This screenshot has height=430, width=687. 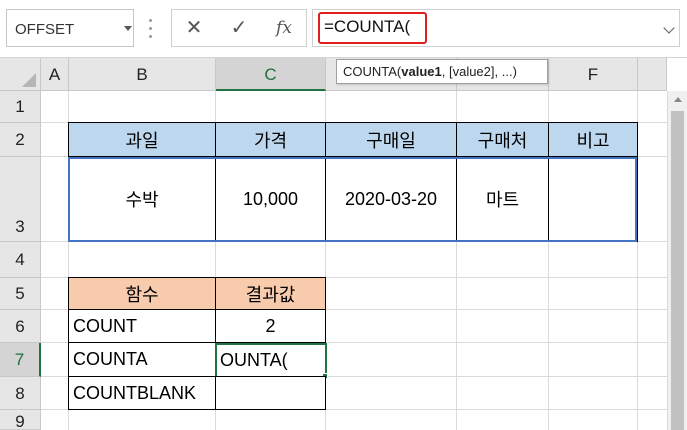 I want to click on name-box-value: OFFSET, so click(x=45, y=29).